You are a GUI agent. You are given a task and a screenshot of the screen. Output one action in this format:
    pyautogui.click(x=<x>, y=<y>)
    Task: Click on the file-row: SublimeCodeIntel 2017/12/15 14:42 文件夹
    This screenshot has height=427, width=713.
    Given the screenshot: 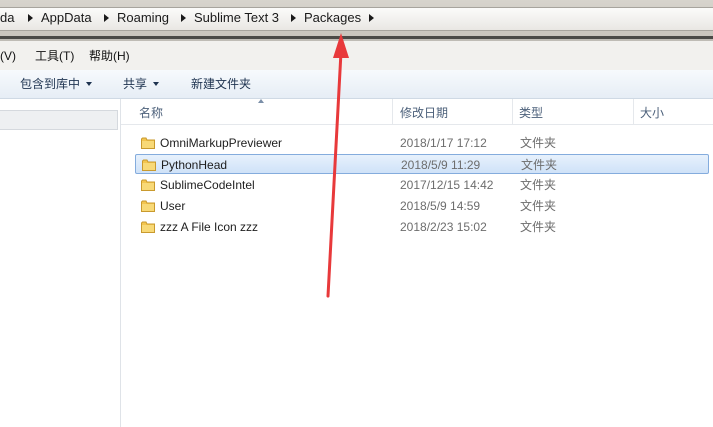 What is the action you would take?
    pyautogui.click(x=422, y=185)
    